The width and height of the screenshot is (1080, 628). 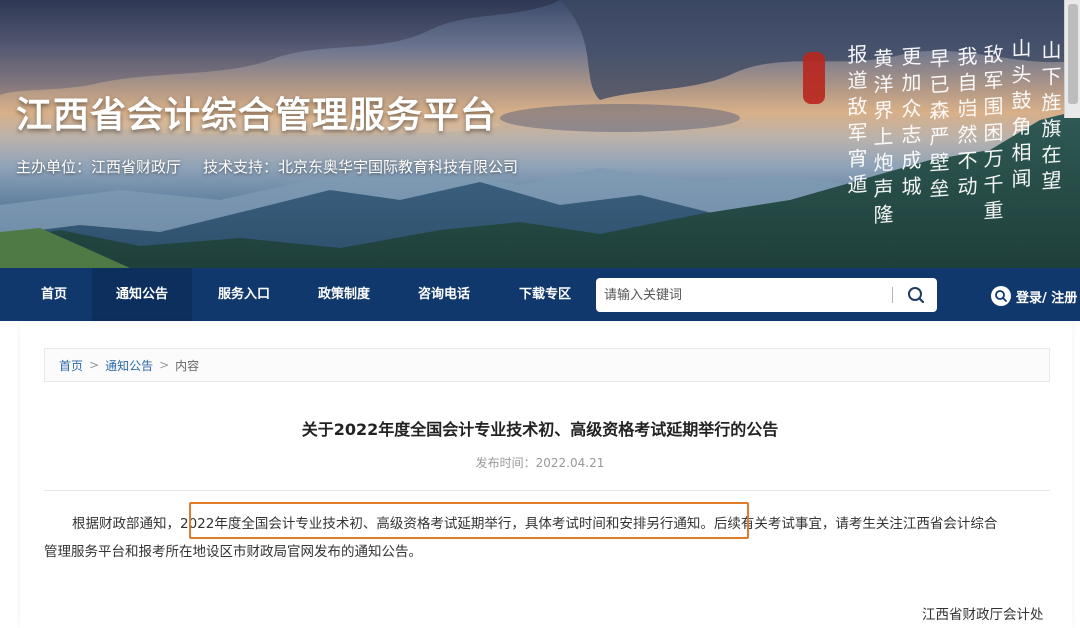 What do you see at coordinates (992, 135) in the screenshot?
I see `calligraphy-line: 敌军围困万千重` at bounding box center [992, 135].